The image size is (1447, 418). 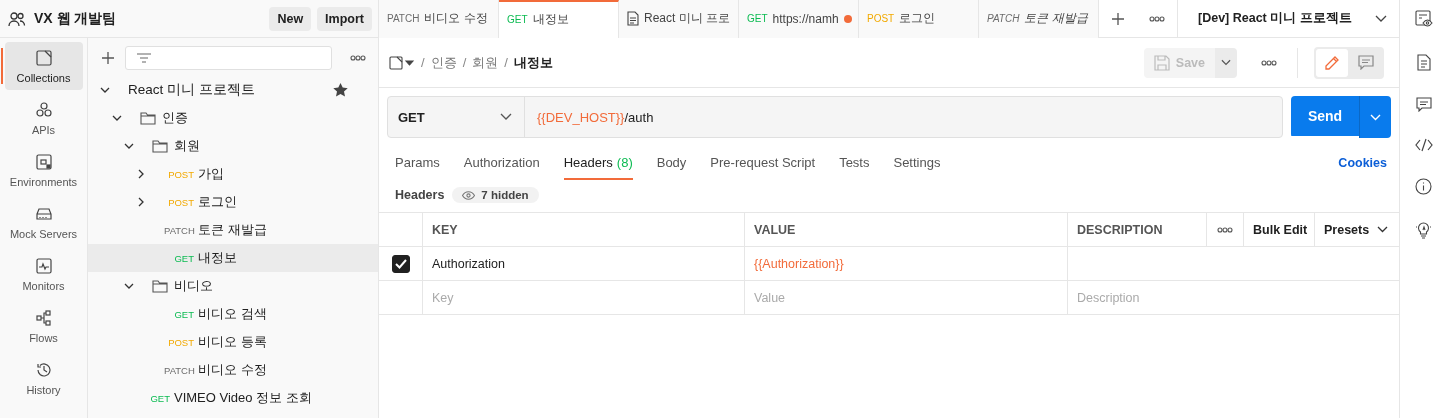 What do you see at coordinates (43, 66) in the screenshot?
I see `sidebar-nav-item: Collections` at bounding box center [43, 66].